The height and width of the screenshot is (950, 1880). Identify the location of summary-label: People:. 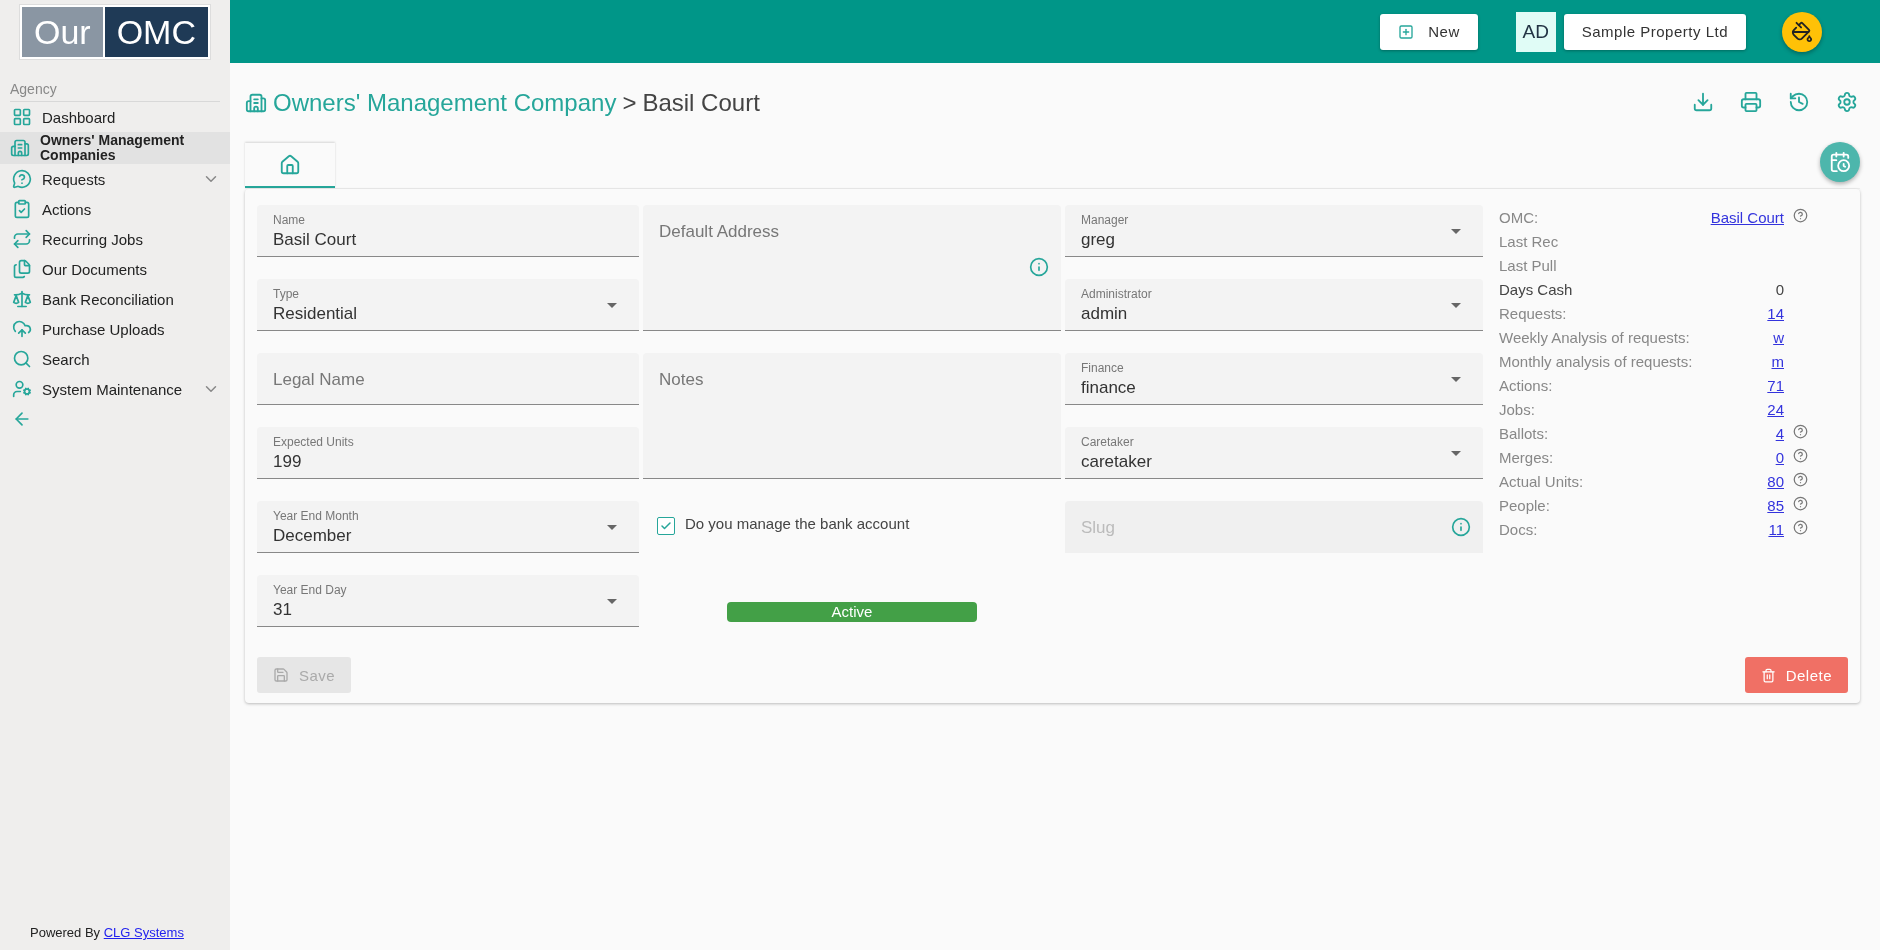
(1525, 506).